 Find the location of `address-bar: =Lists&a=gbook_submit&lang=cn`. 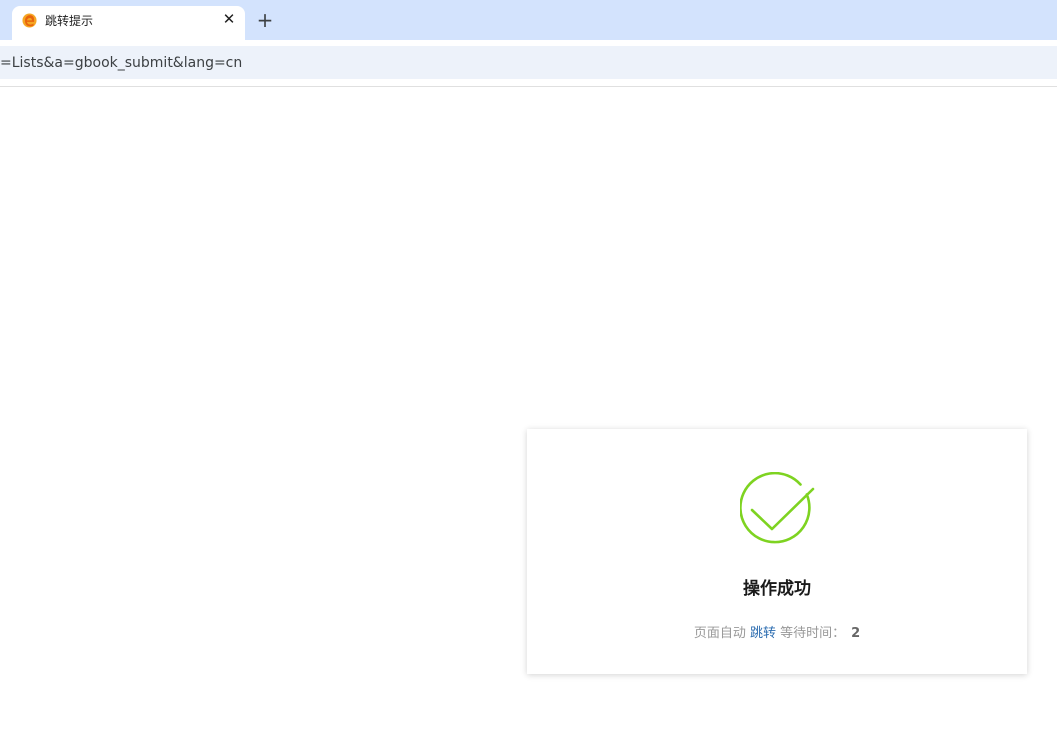

address-bar: =Lists&a=gbook_submit&lang=cn is located at coordinates (528, 62).